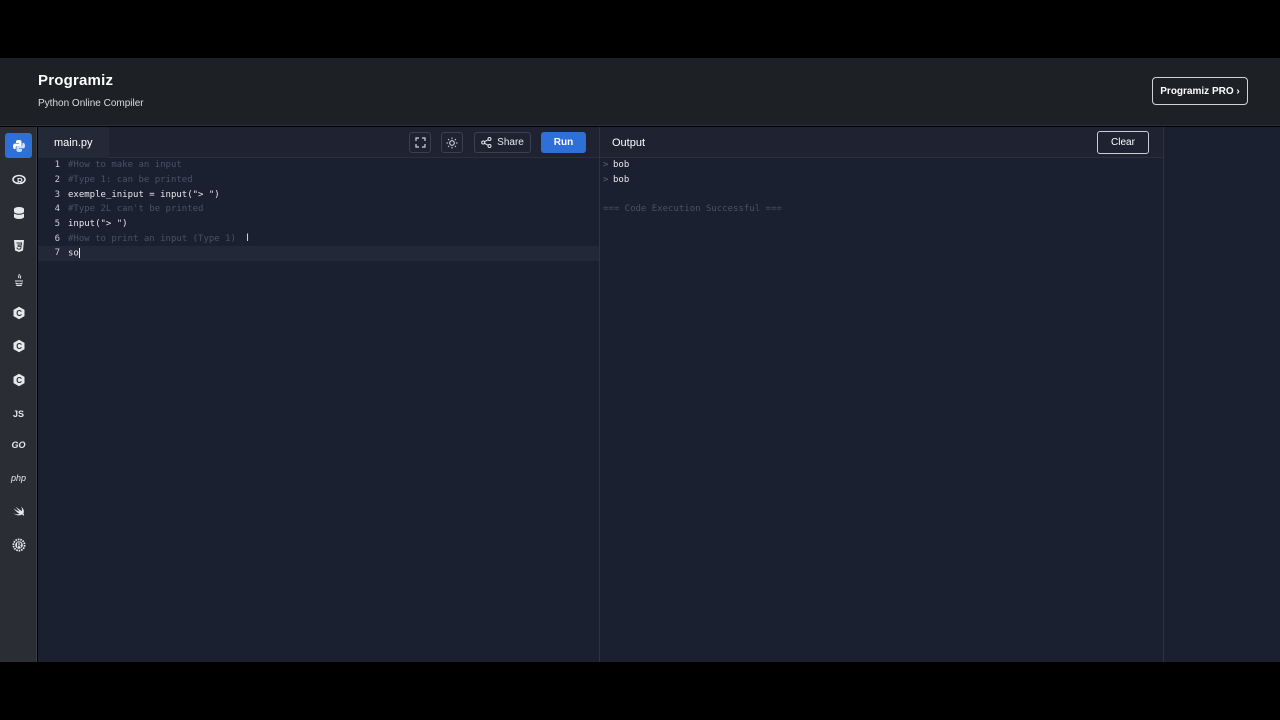  What do you see at coordinates (248, 238) in the screenshot?
I see `ibeam-cursor-icon: I` at bounding box center [248, 238].